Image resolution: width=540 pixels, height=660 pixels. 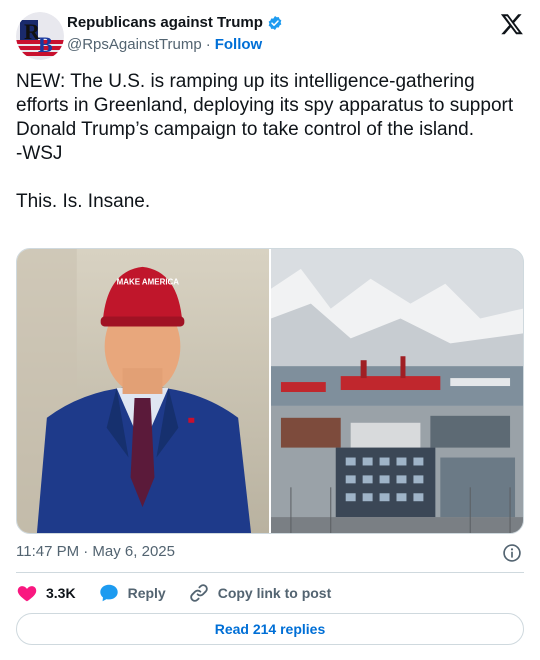 What do you see at coordinates (198, 593) in the screenshot?
I see `link-icon` at bounding box center [198, 593].